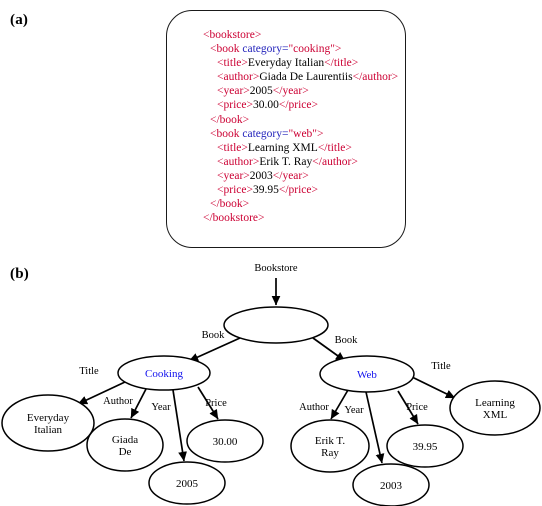 The width and height of the screenshot is (542, 506). I want to click on tree-node-label-cooking: Cooking, so click(164, 374).